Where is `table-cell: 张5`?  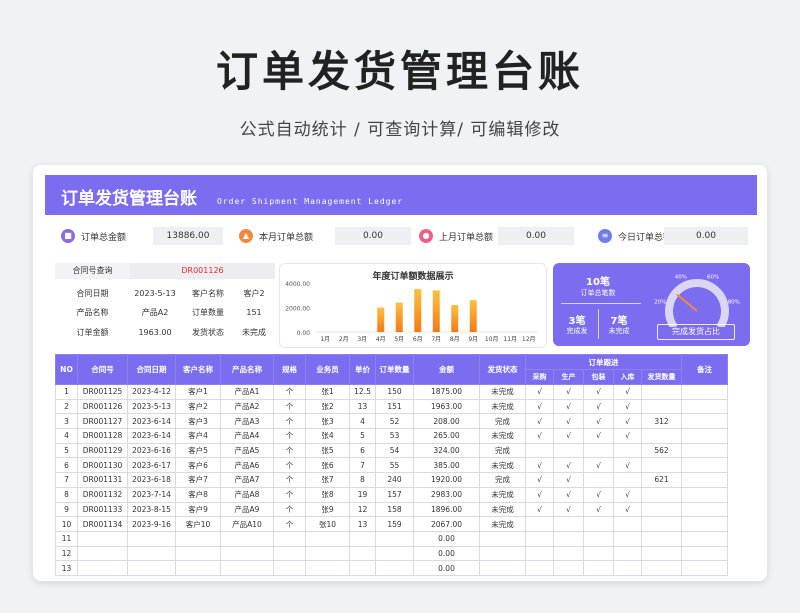
table-cell: 张5 is located at coordinates (327, 450).